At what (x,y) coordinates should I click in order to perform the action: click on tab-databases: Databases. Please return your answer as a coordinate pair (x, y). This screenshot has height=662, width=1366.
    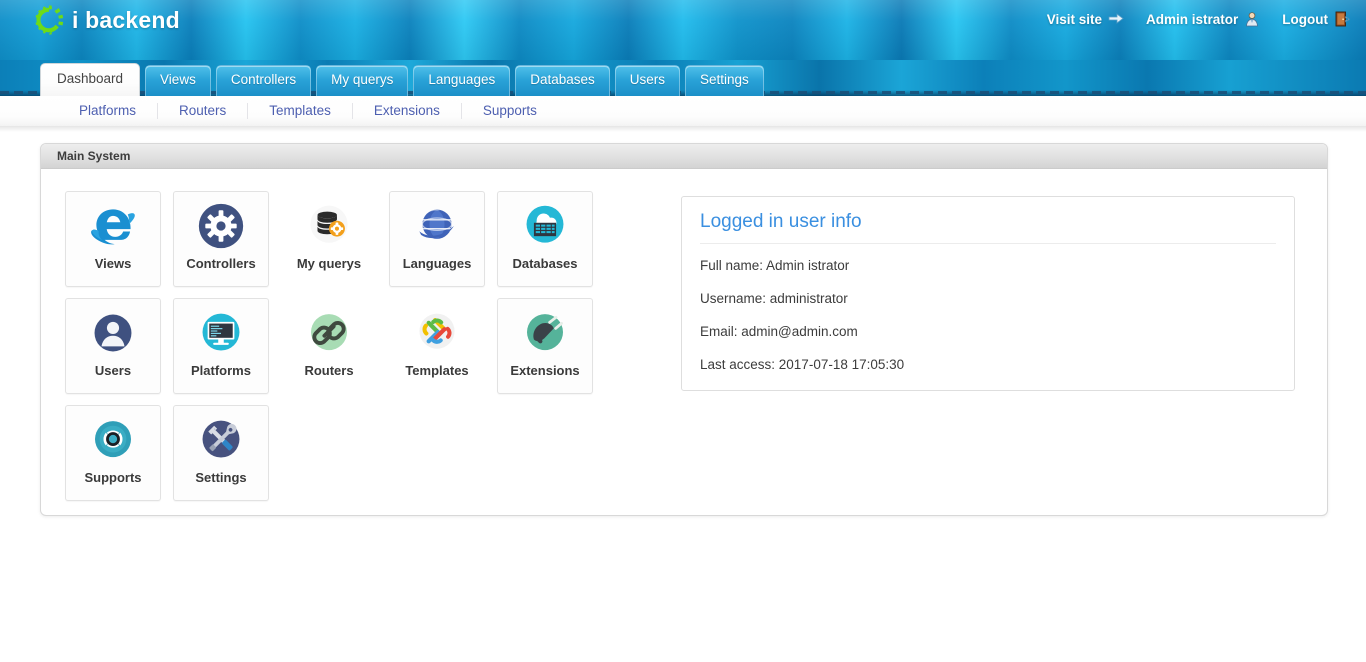
    Looking at the image, I should click on (562, 80).